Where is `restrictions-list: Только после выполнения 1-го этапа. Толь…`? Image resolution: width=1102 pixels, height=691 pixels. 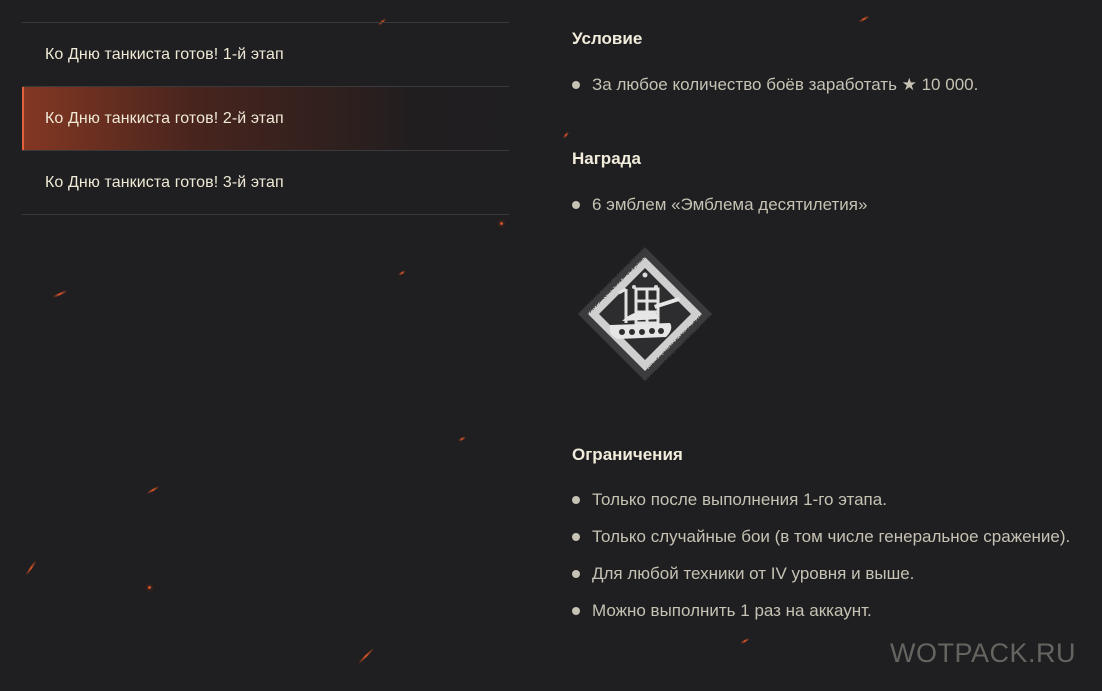
restrictions-list: Только после выполнения 1-го этапа. Толь… is located at coordinates (832, 561).